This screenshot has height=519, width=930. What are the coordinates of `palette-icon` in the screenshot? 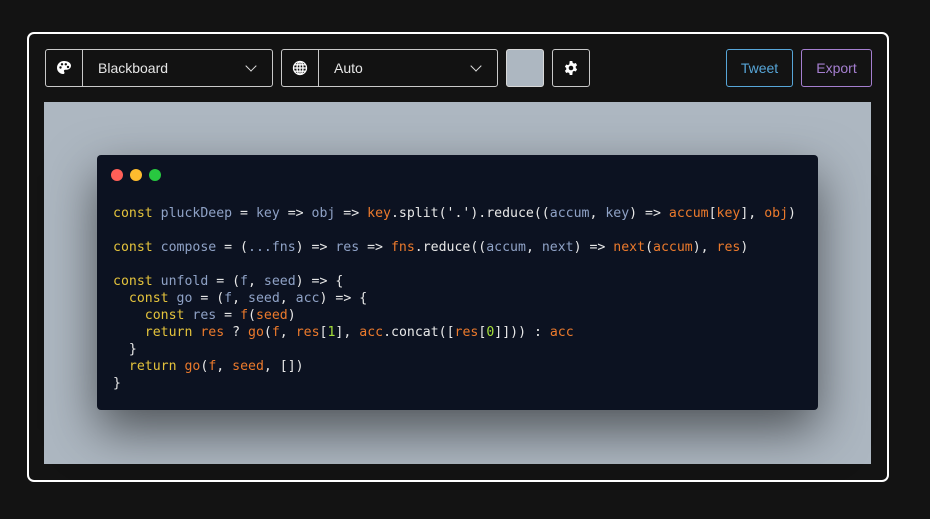 It's located at (64, 68).